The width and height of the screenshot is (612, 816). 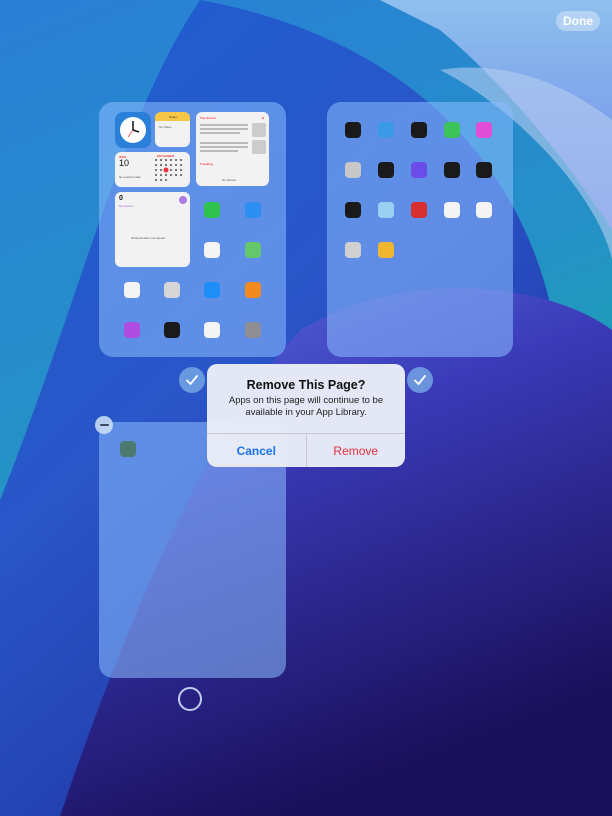 I want to click on settings-icon, so click(x=253, y=330).